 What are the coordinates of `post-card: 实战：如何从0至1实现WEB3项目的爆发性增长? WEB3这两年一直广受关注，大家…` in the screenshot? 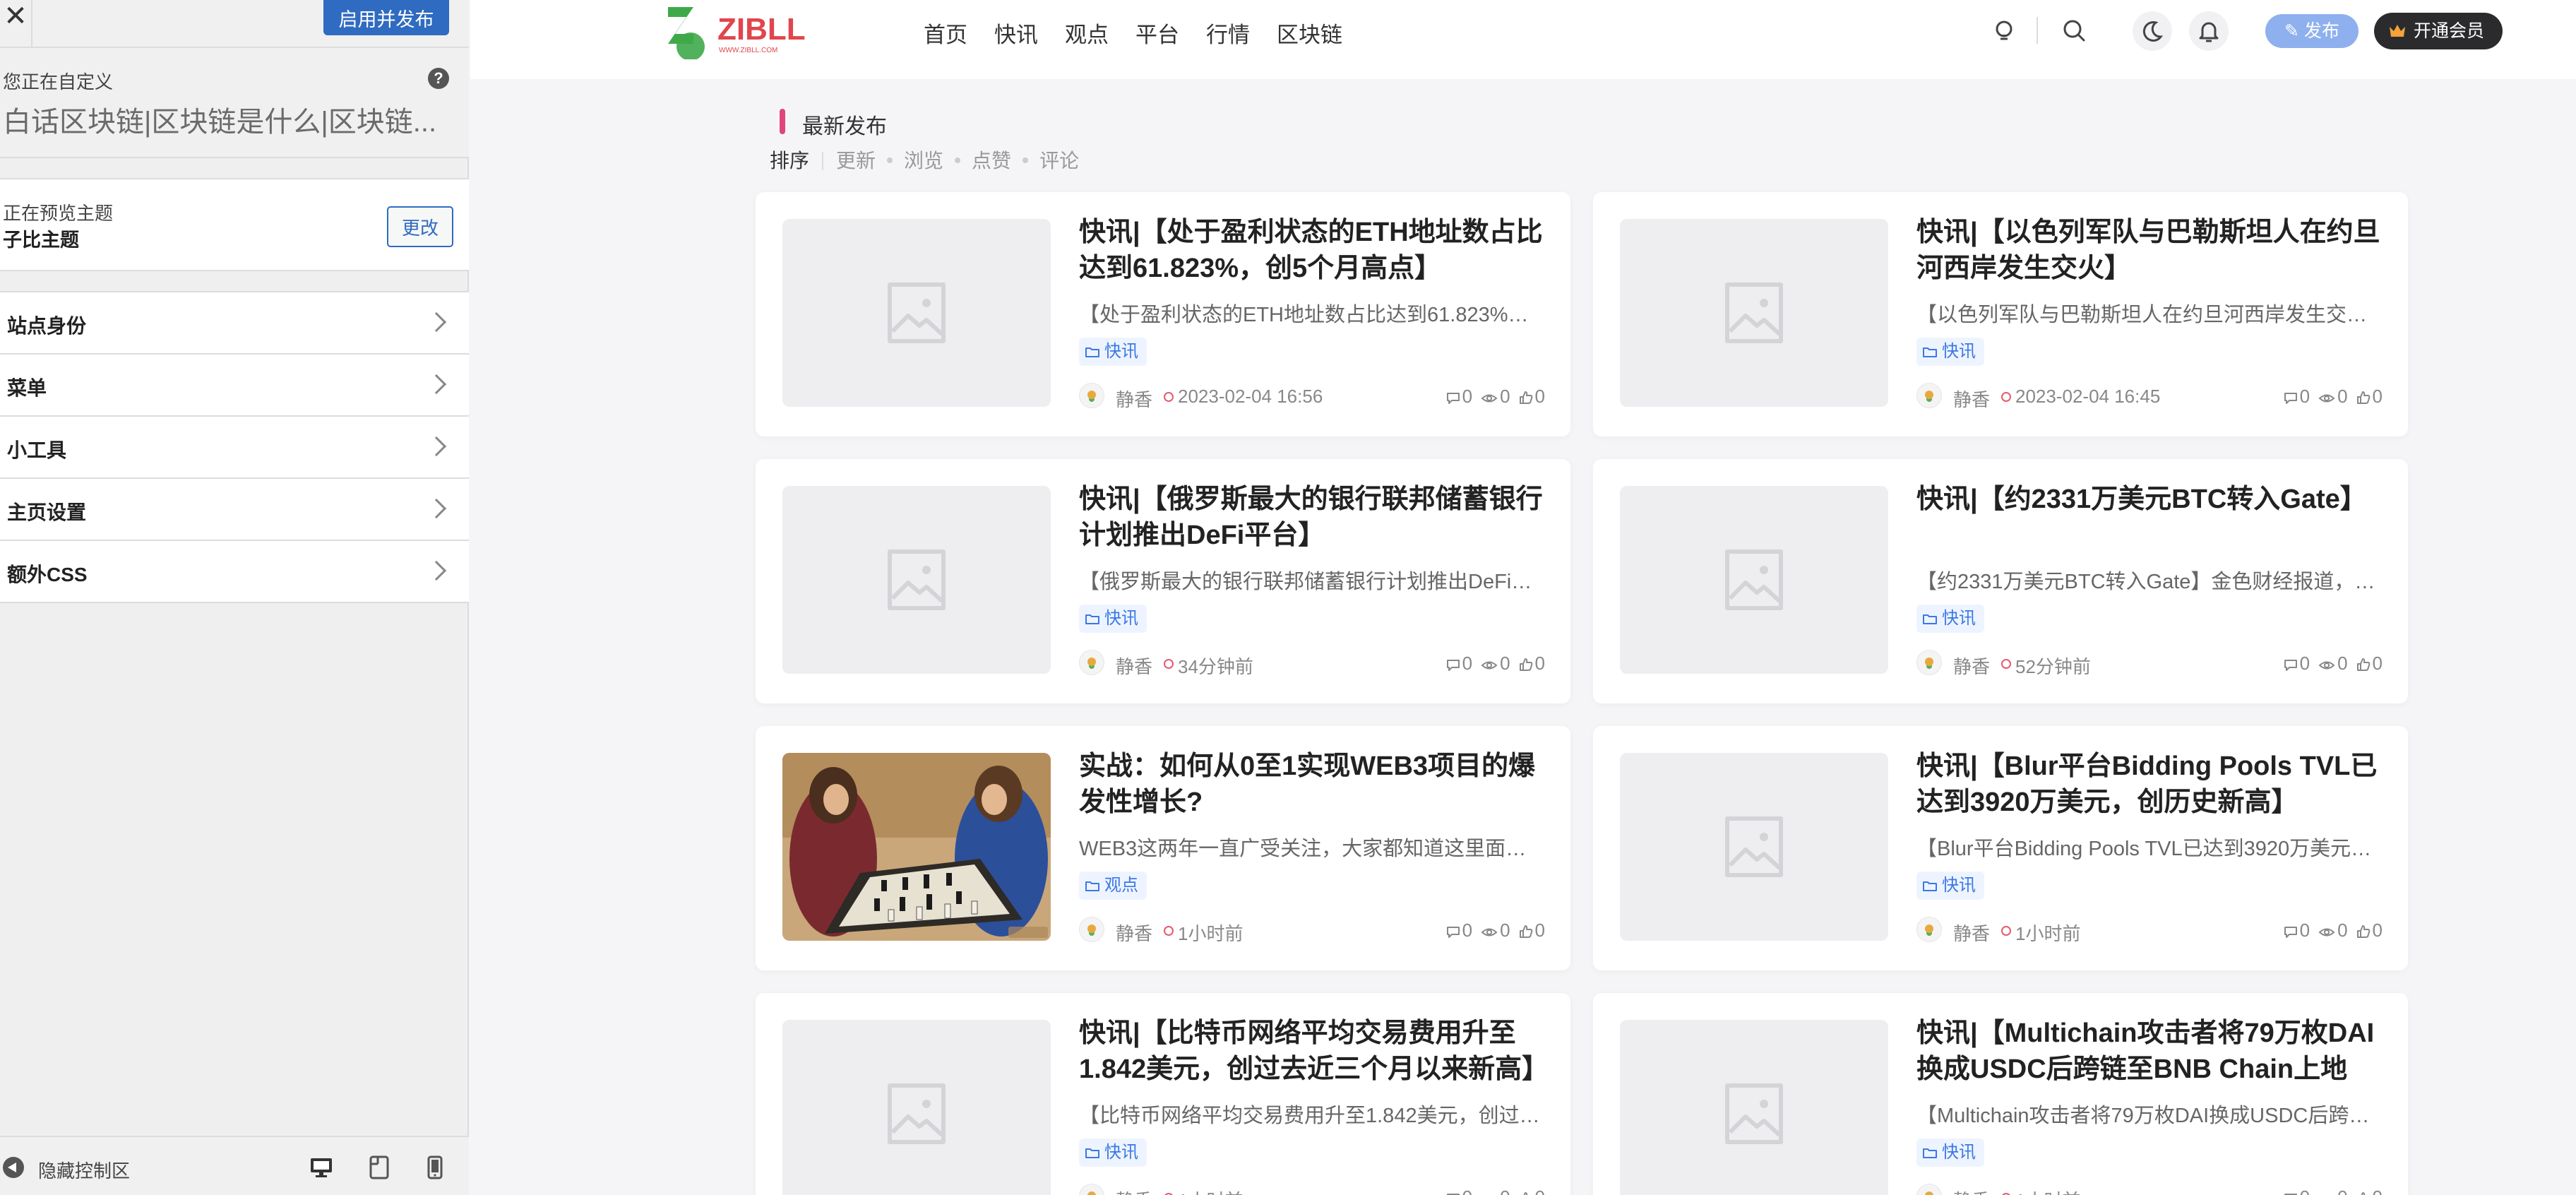 It's located at (1163, 848).